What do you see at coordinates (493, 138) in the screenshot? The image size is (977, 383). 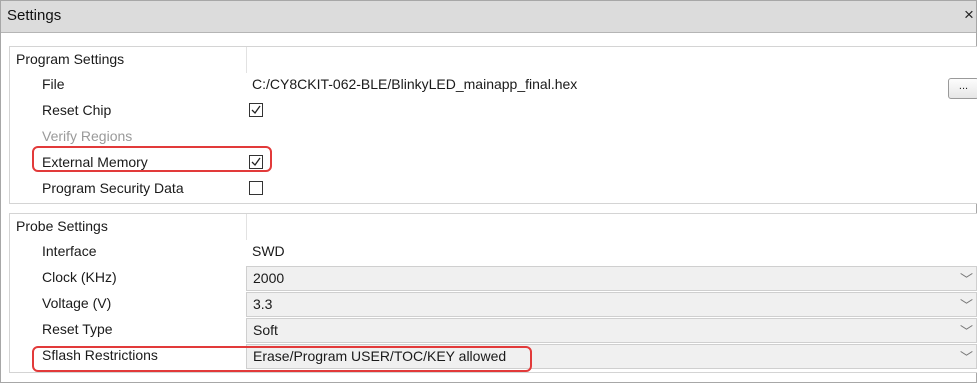 I see `verify-regions-row: Verify Regions` at bounding box center [493, 138].